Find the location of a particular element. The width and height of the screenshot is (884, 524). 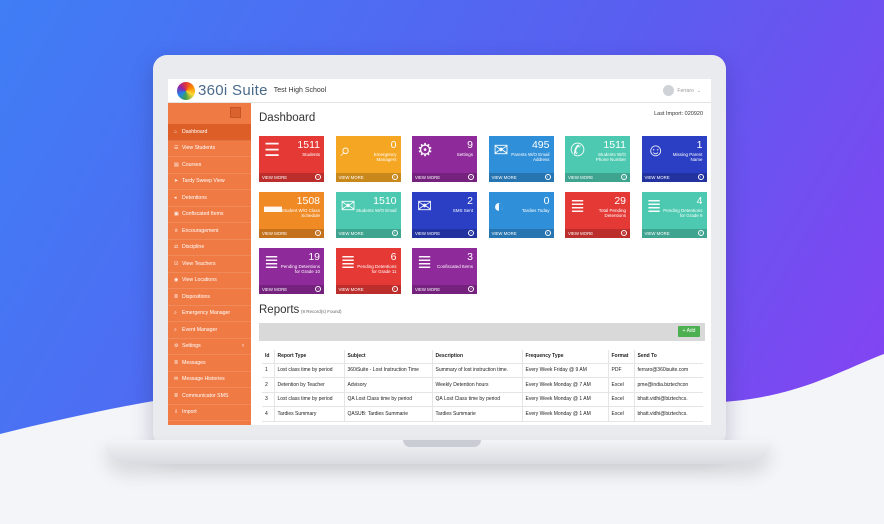

detention-icon: ◂ is located at coordinates (175, 197).